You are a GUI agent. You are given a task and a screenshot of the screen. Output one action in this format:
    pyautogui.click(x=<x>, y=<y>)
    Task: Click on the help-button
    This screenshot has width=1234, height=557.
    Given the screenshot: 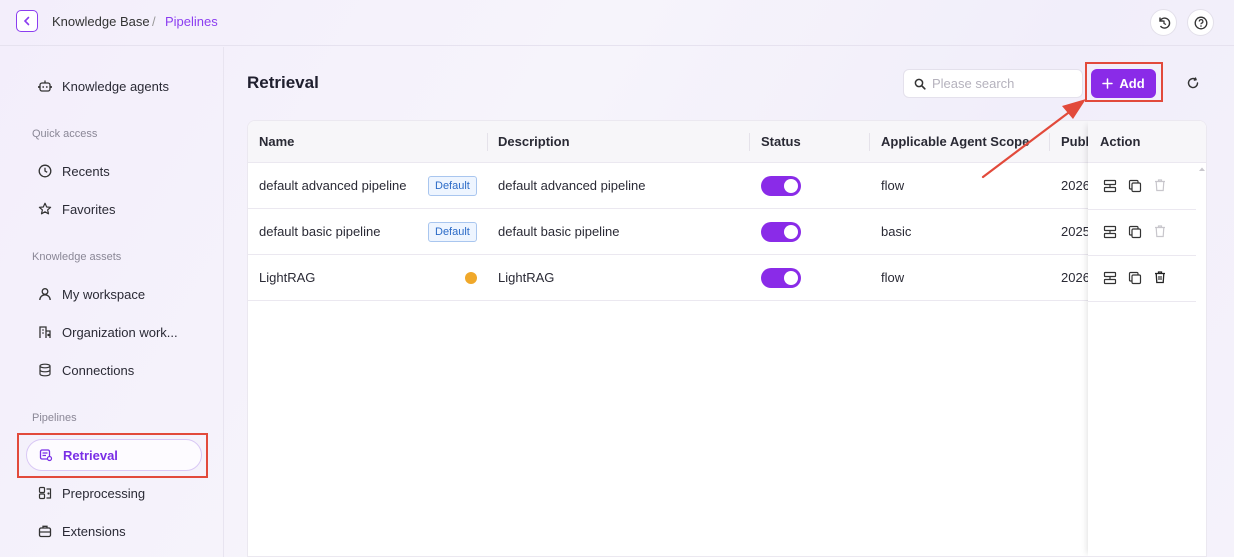 What is the action you would take?
    pyautogui.click(x=1200, y=22)
    